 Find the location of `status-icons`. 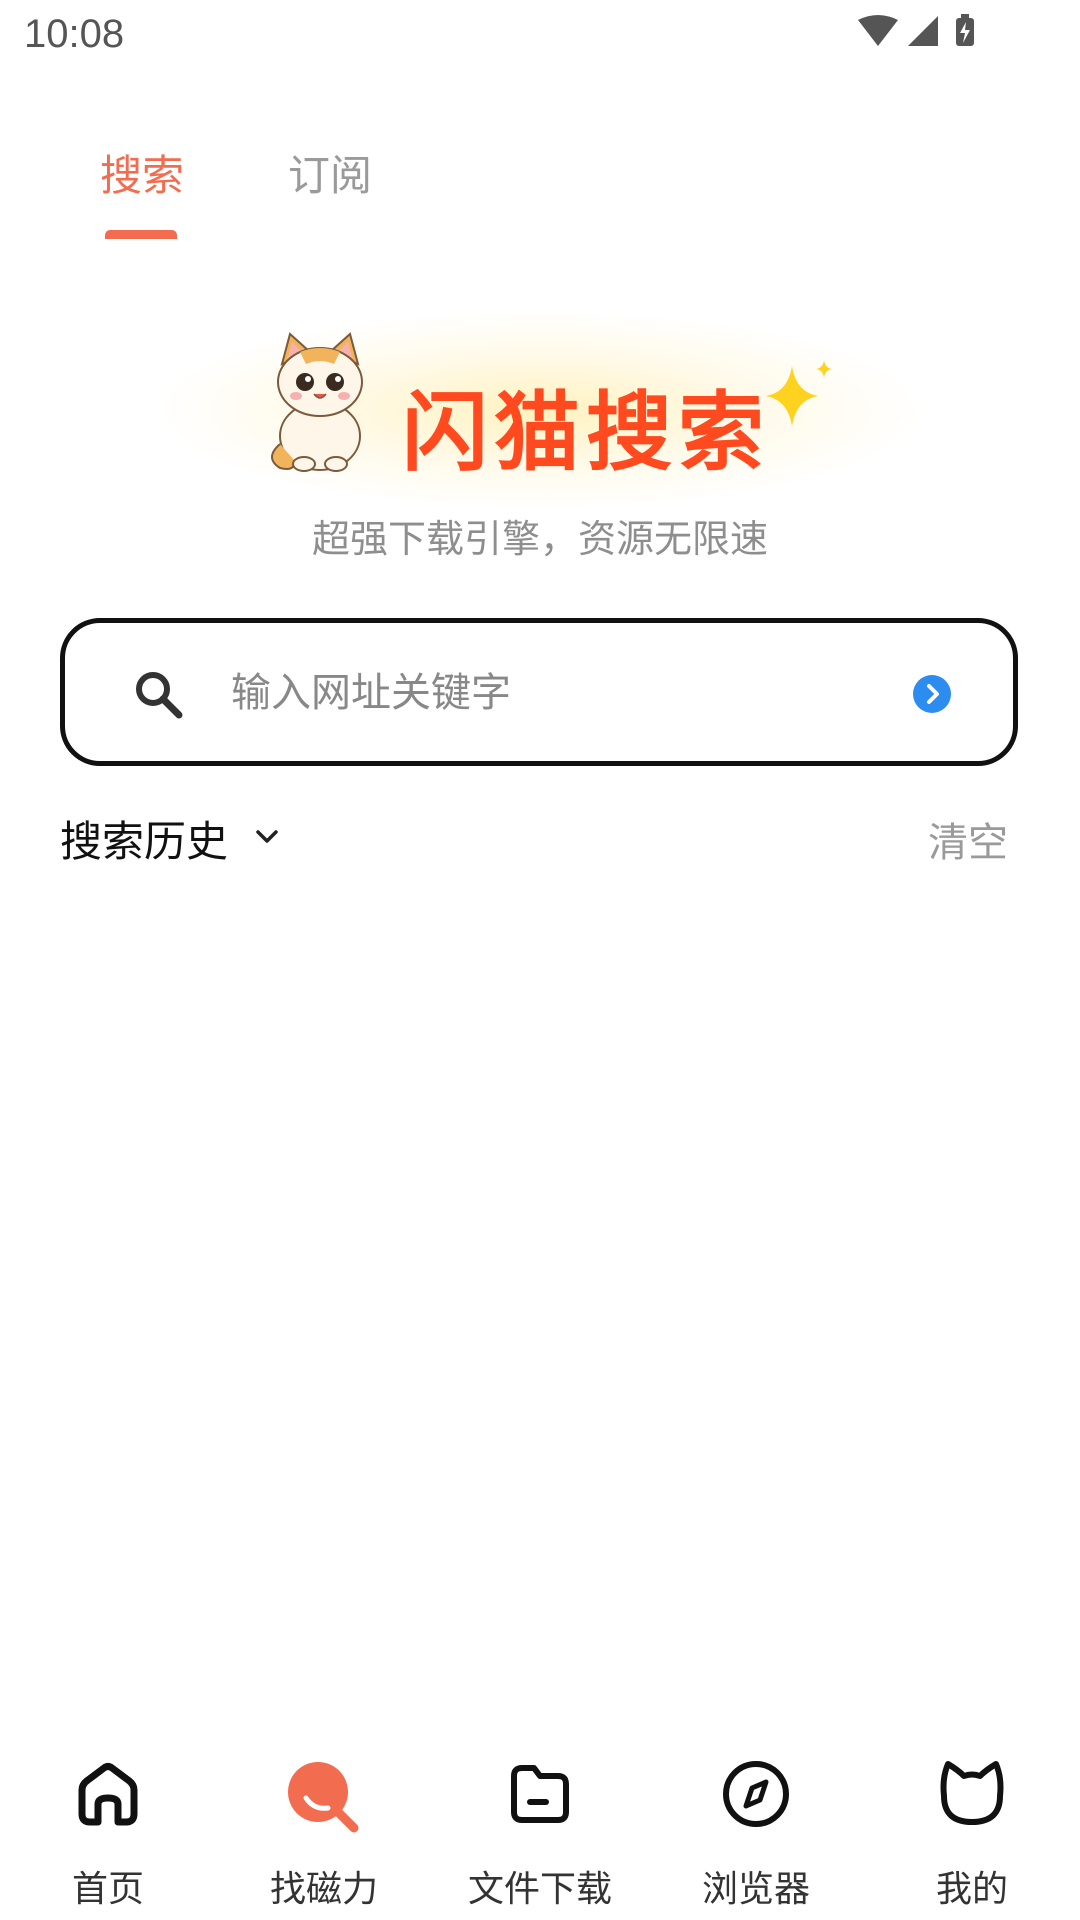

status-icons is located at coordinates (916, 30).